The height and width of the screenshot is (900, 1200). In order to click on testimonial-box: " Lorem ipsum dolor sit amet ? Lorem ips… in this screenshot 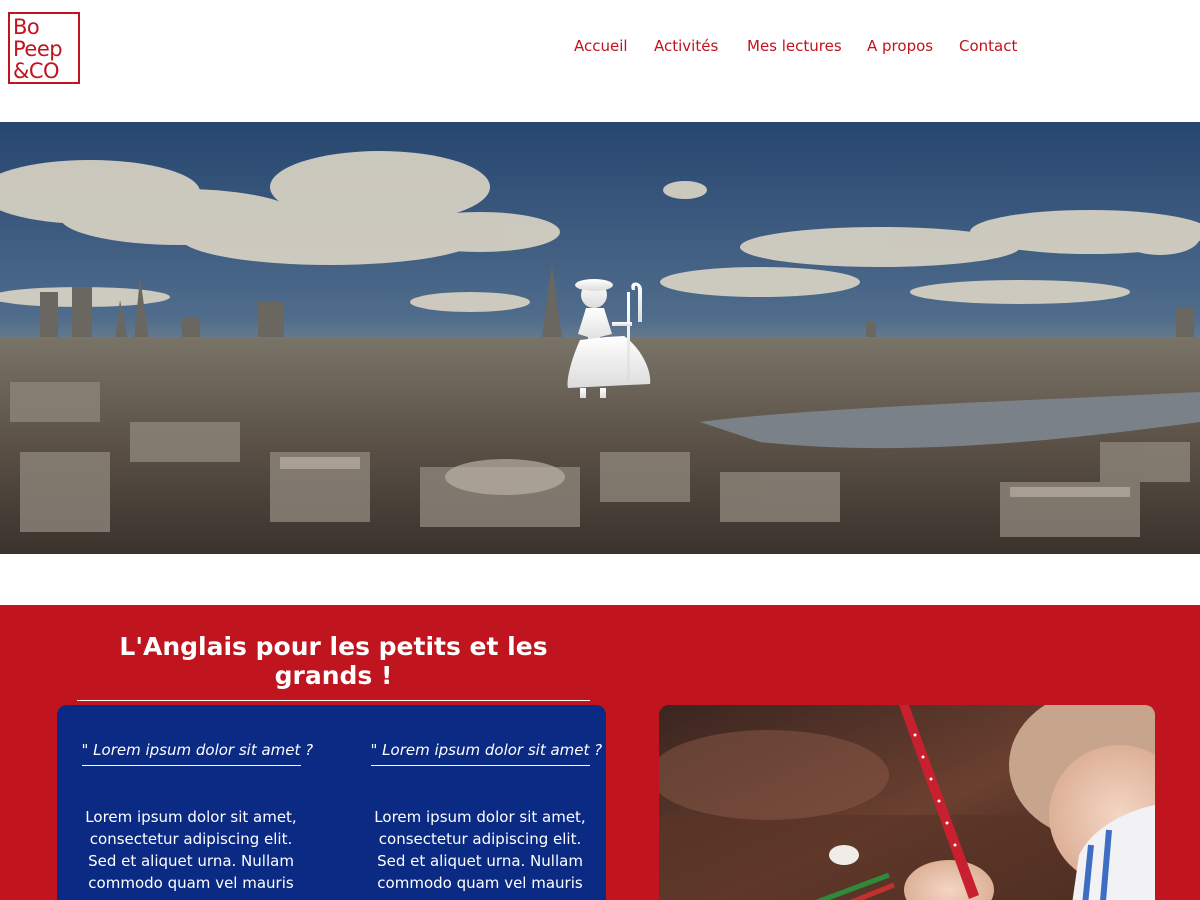, I will do `click(331, 802)`.